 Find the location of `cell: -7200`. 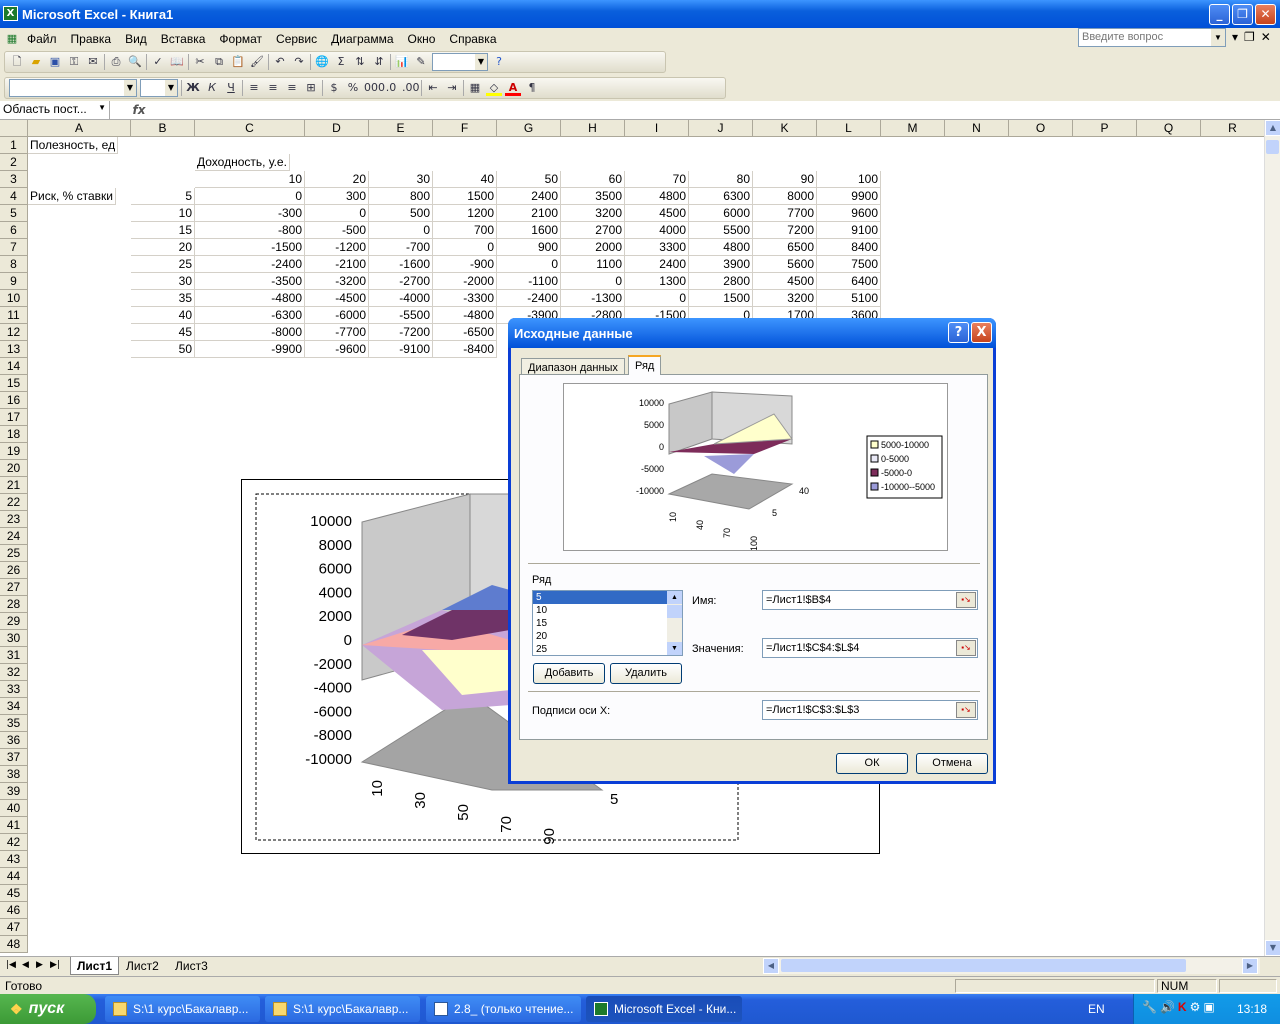

cell: -7200 is located at coordinates (401, 332).